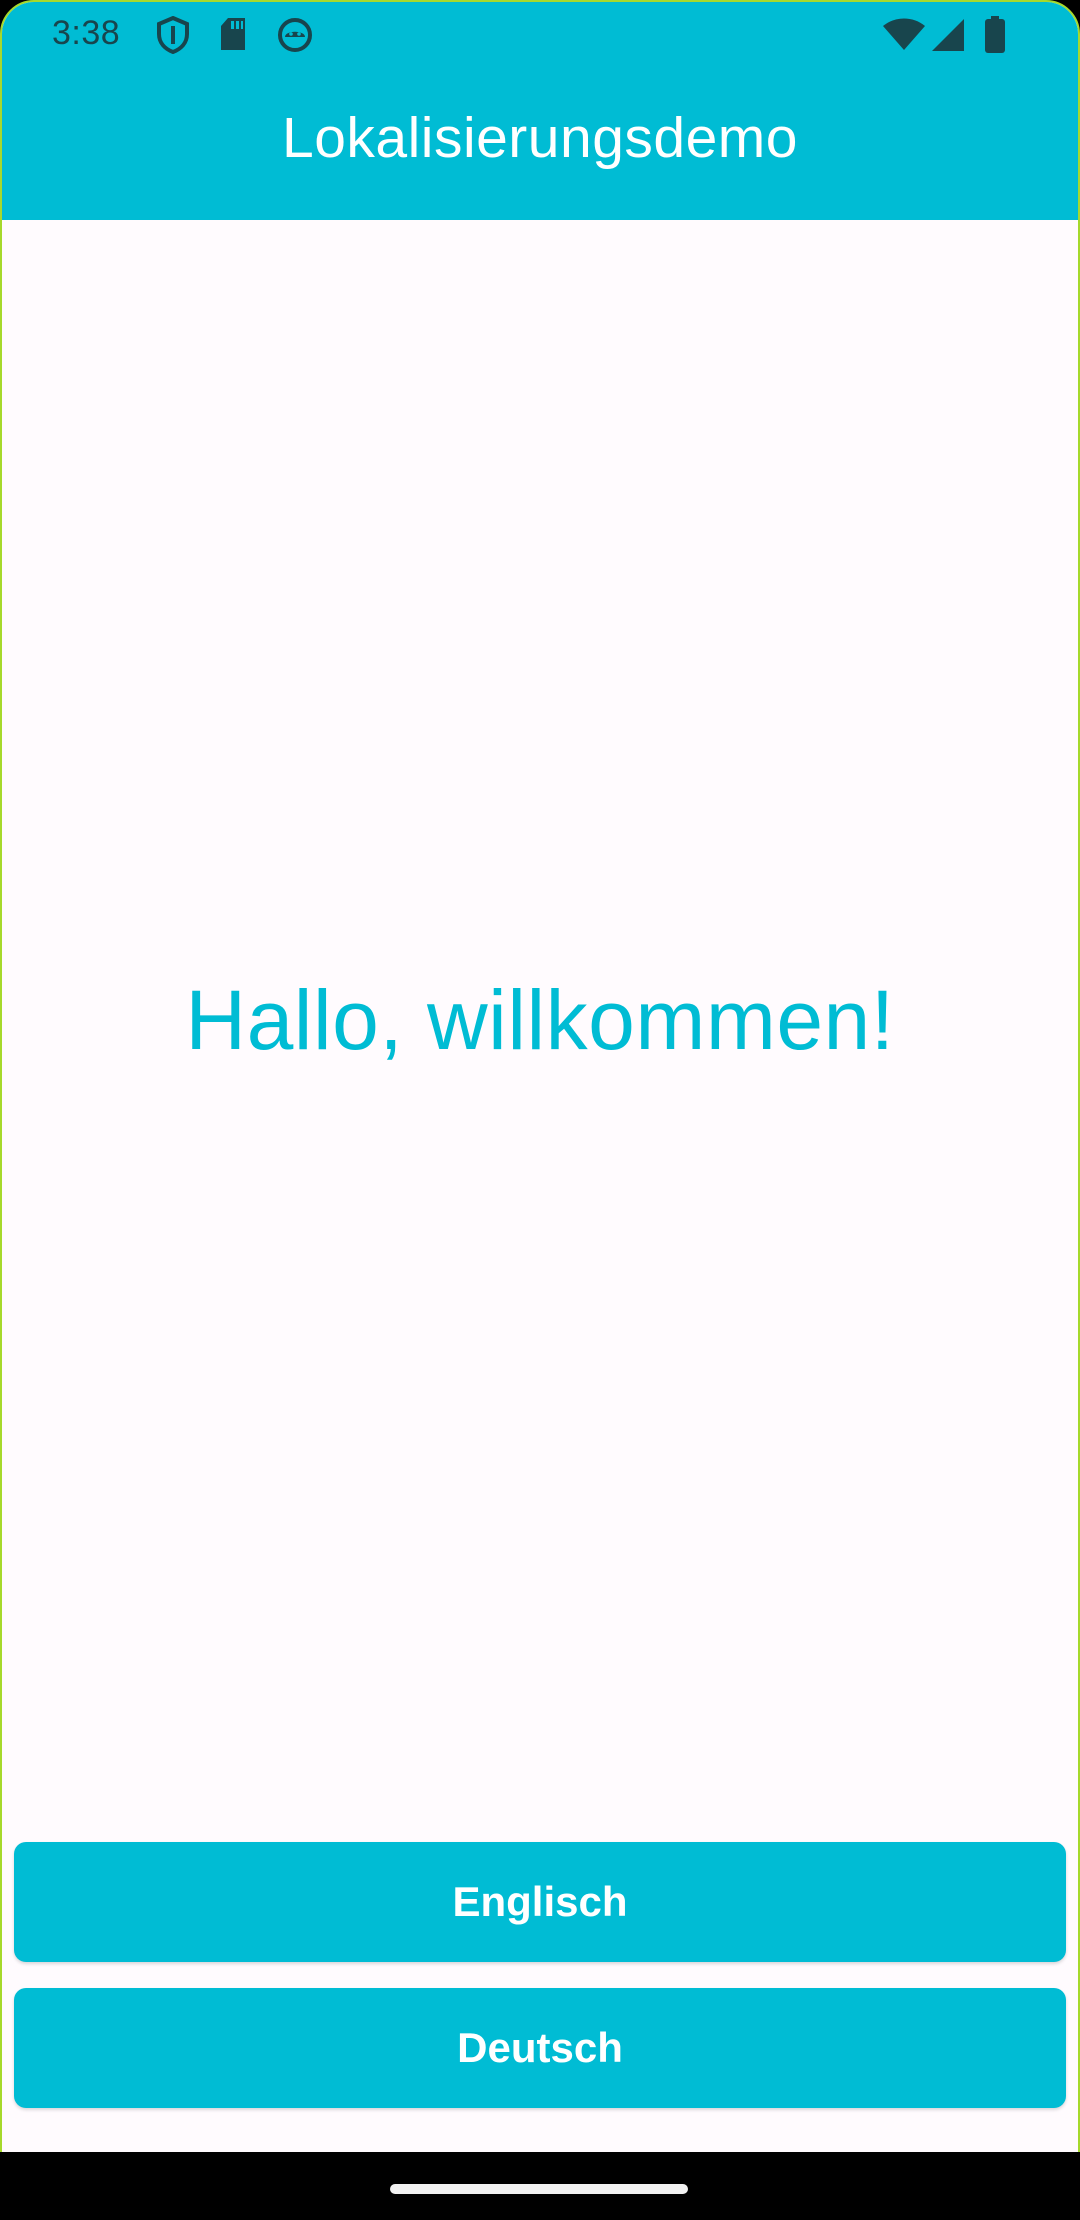 The width and height of the screenshot is (1080, 2220). I want to click on cellular-signal-icon, so click(948, 37).